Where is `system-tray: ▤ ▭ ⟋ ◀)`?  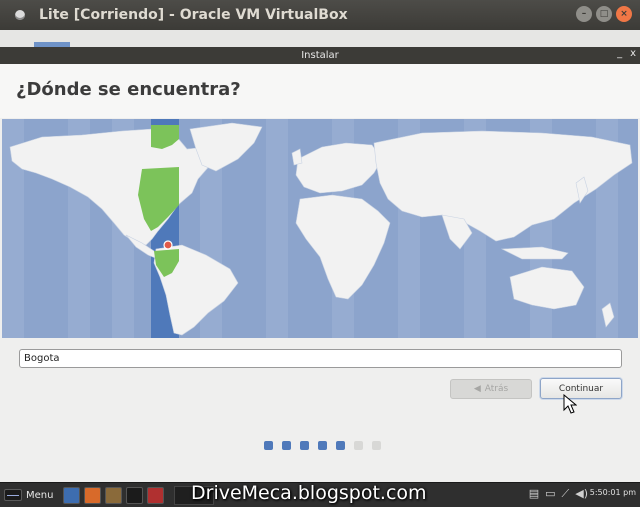
system-tray: ▤ ▭ ⟋ ◀) is located at coordinates (558, 494).